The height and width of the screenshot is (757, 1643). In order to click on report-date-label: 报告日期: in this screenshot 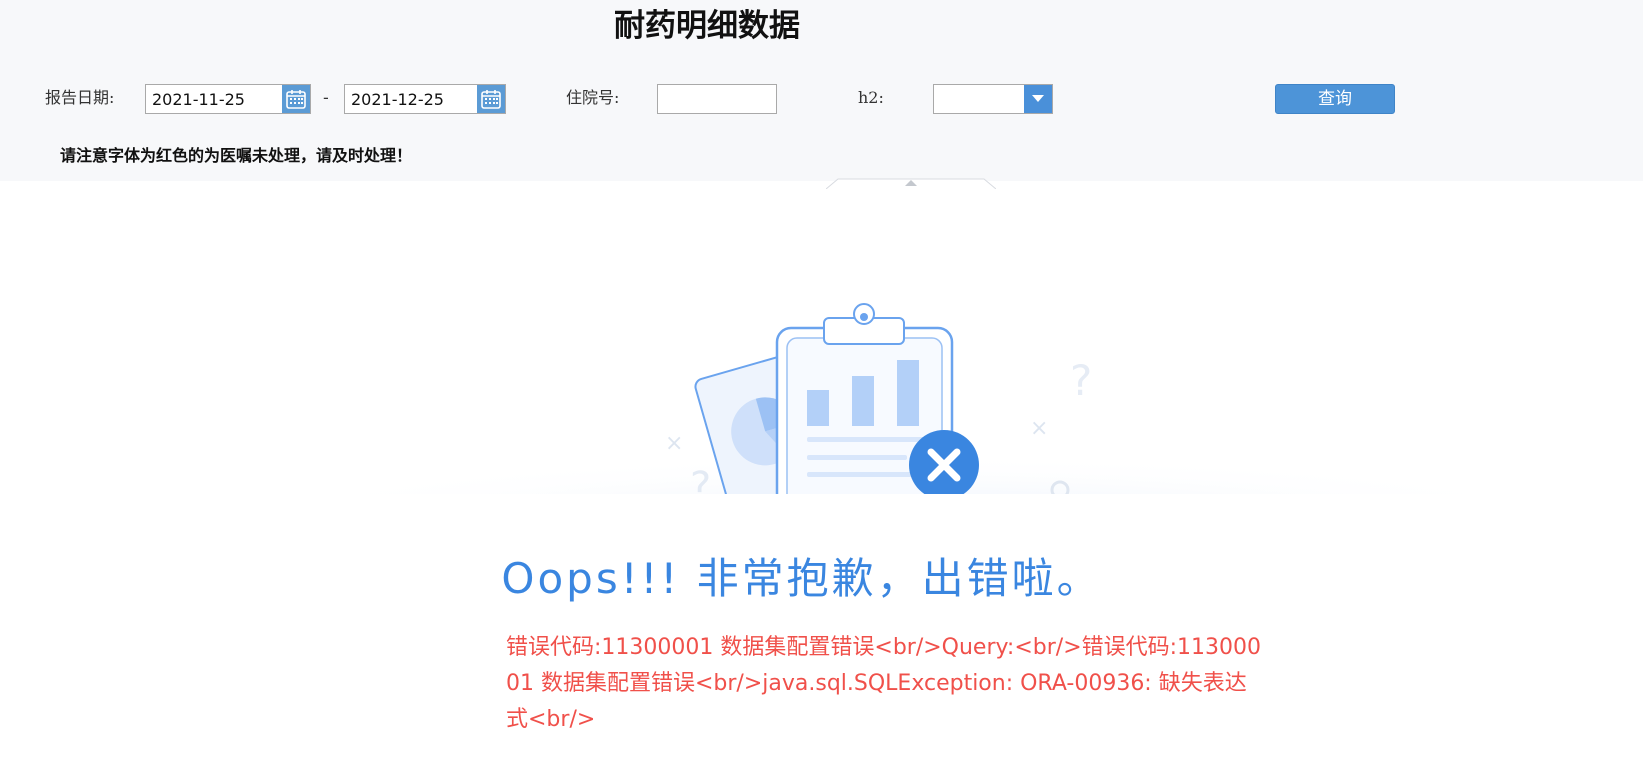, I will do `click(80, 97)`.